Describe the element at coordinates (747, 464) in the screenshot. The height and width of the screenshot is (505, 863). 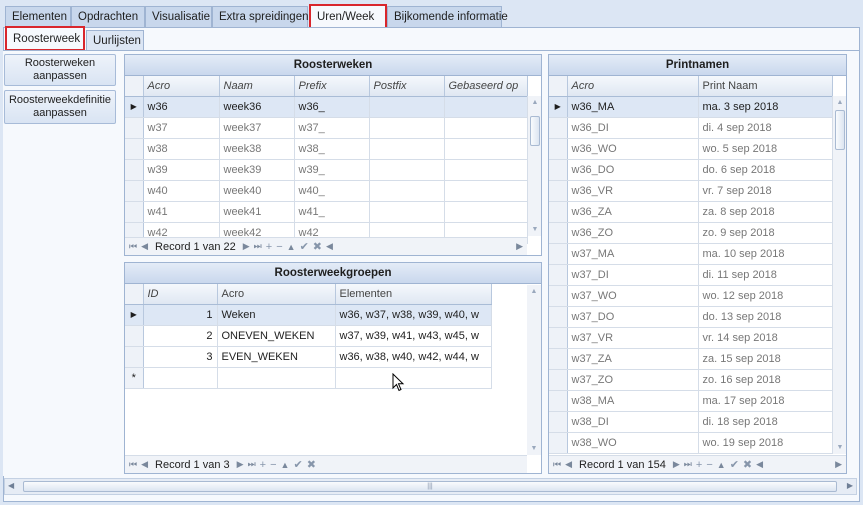
I see `cancel-record-icon: ✖` at that location.